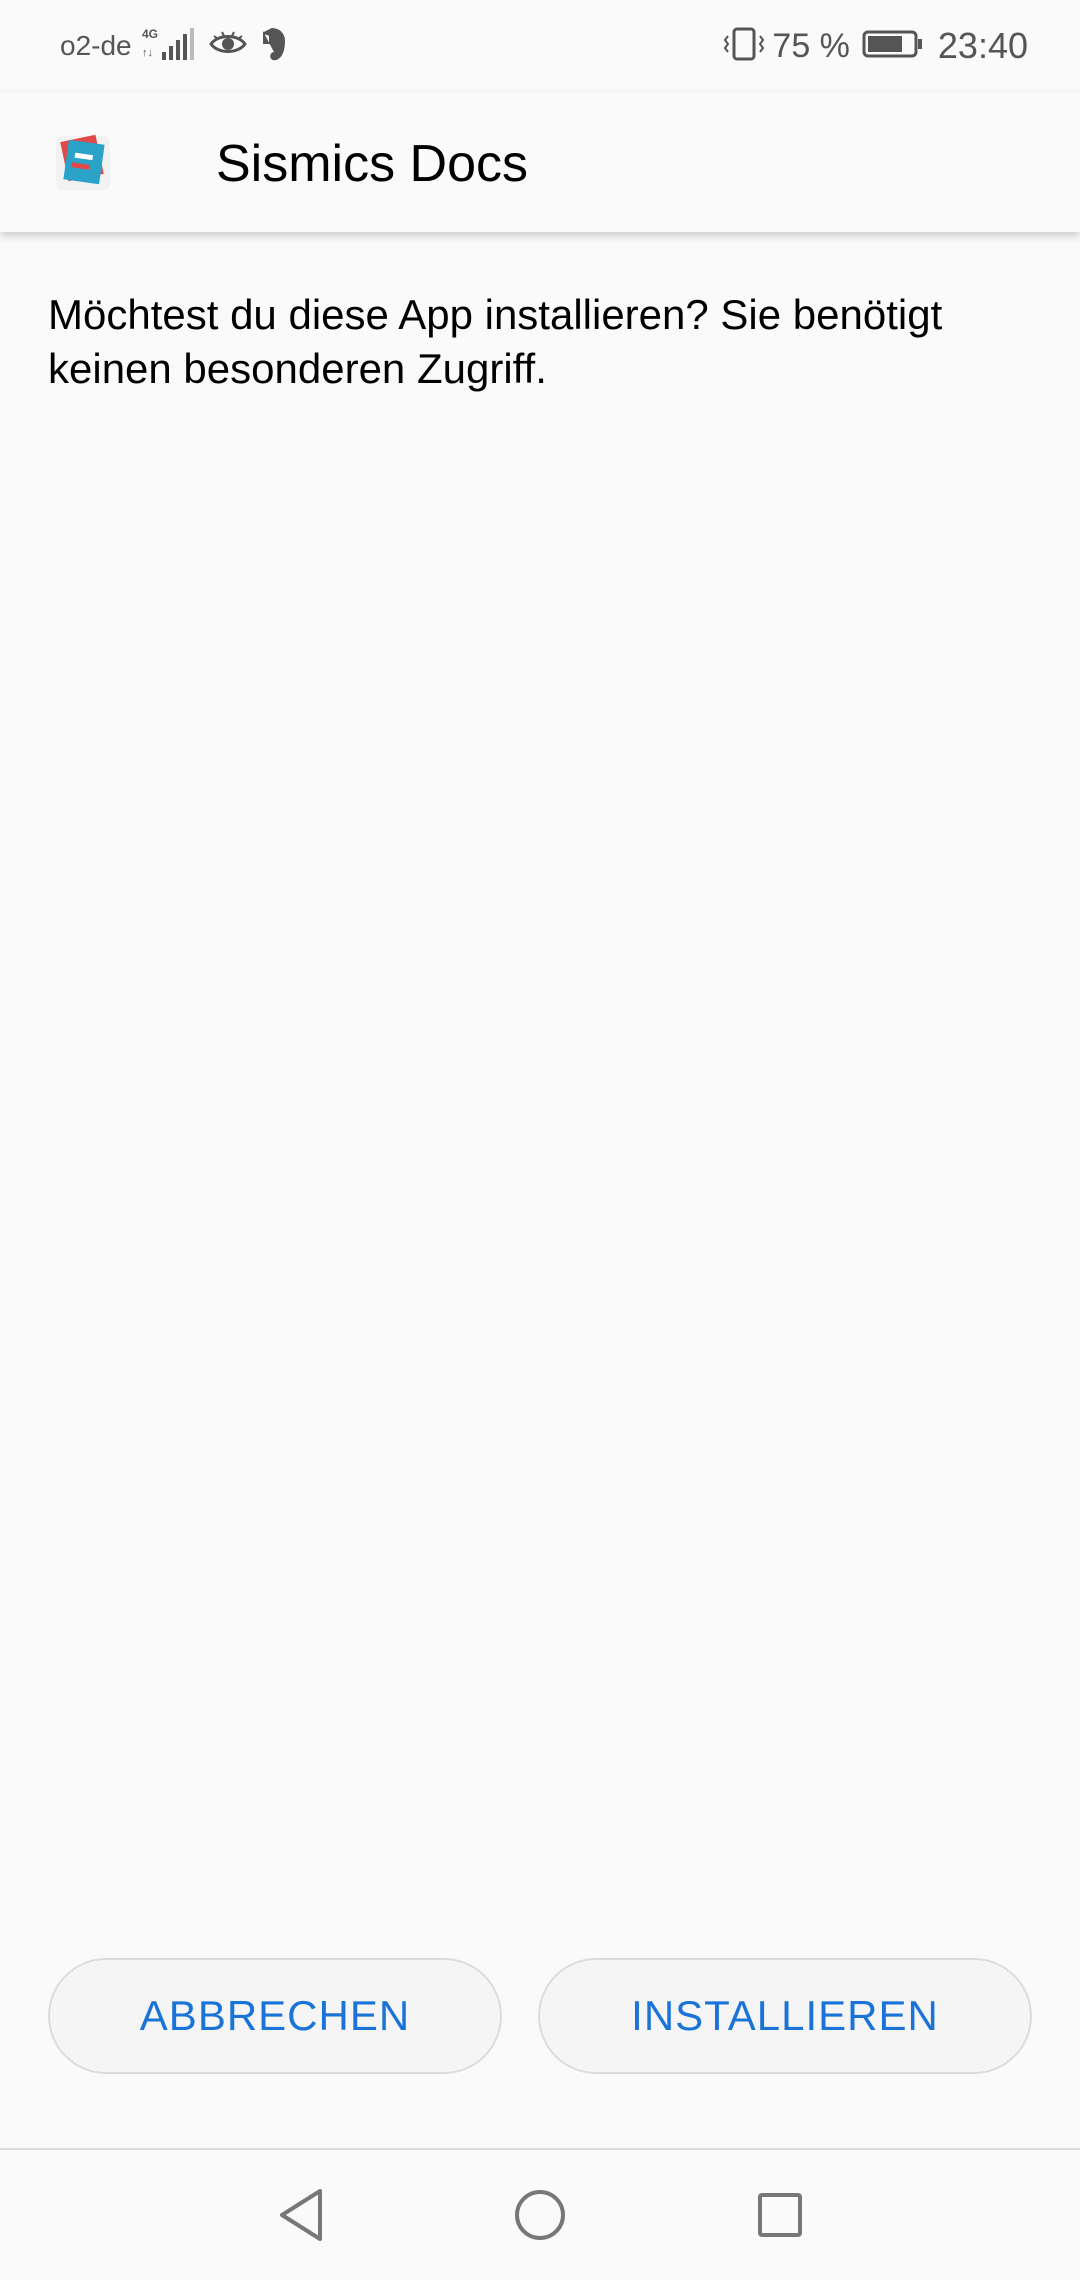 The image size is (1080, 2280). Describe the element at coordinates (982, 45) in the screenshot. I see `clock: 23:40` at that location.